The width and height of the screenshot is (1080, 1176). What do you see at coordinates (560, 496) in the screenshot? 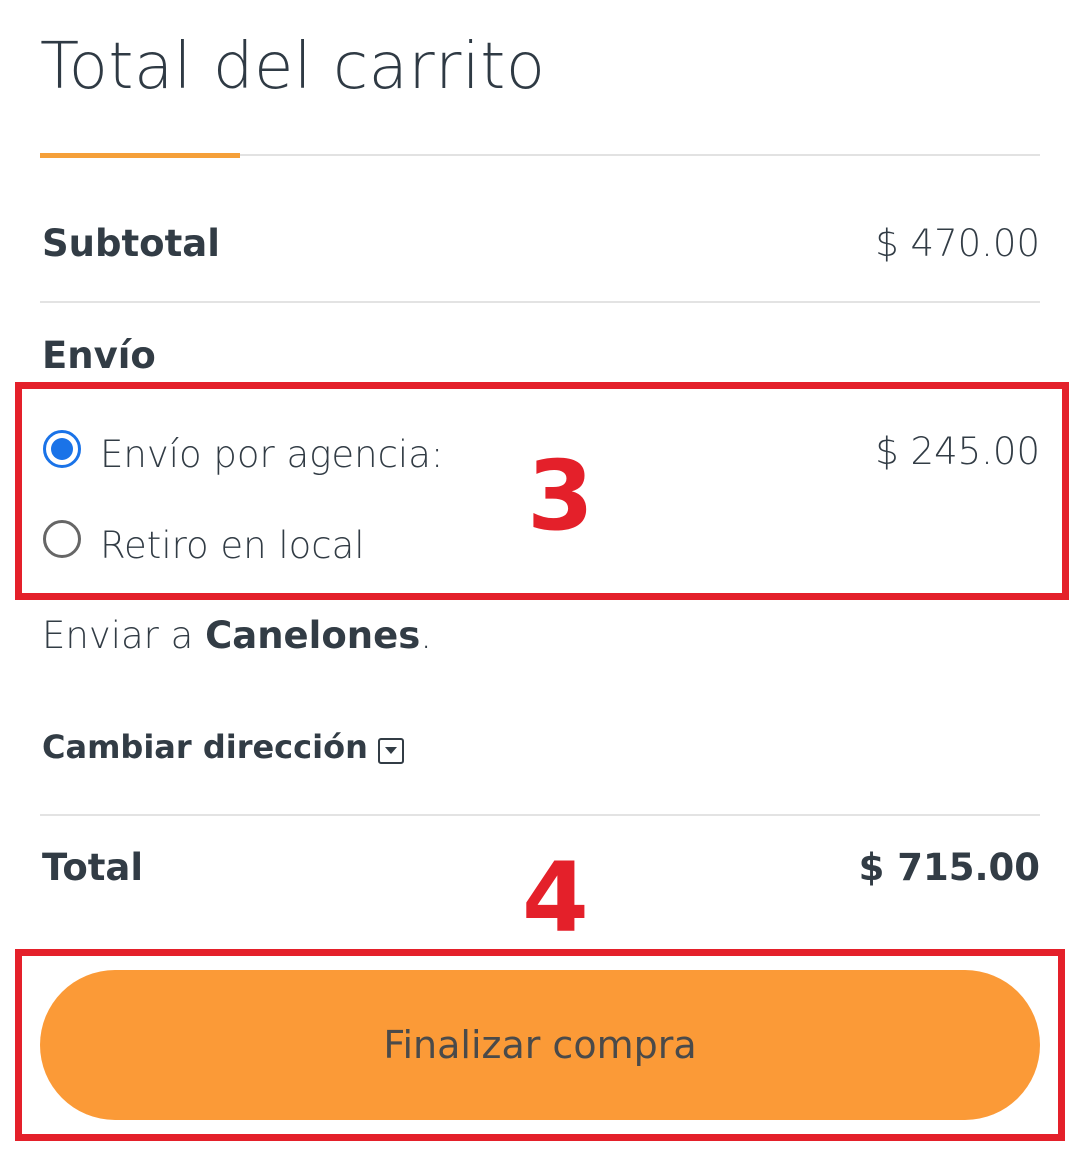
I see `annotation-number-3: 3` at bounding box center [560, 496].